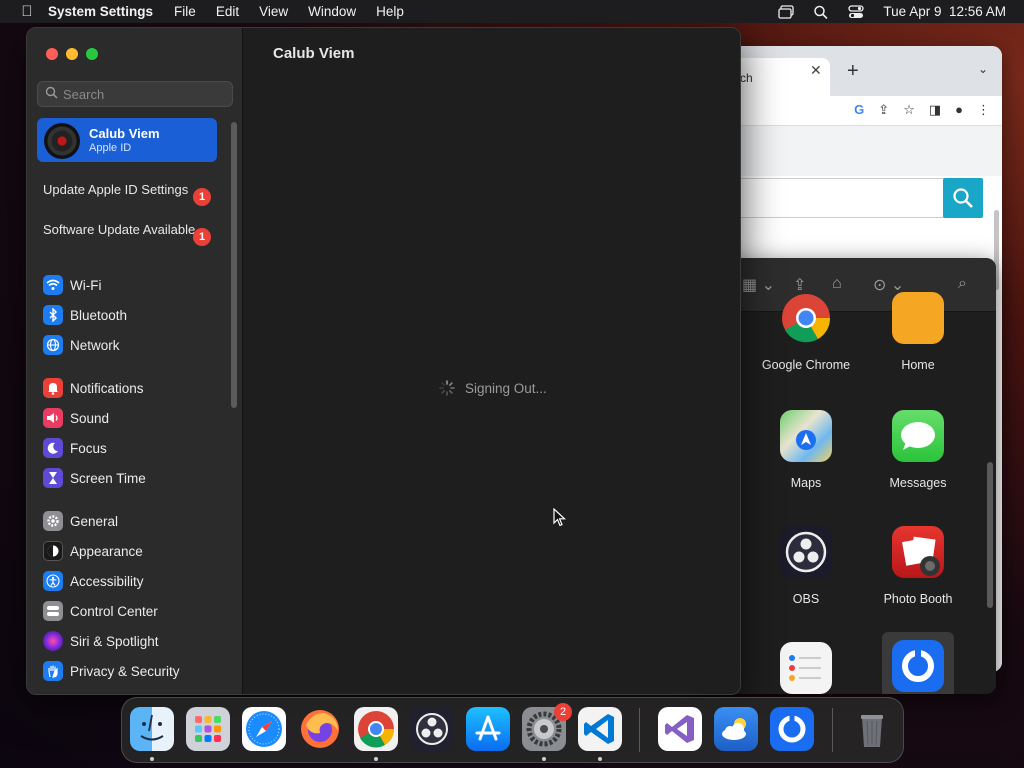 The height and width of the screenshot is (768, 1024). I want to click on hand-icon, so click(53, 671).